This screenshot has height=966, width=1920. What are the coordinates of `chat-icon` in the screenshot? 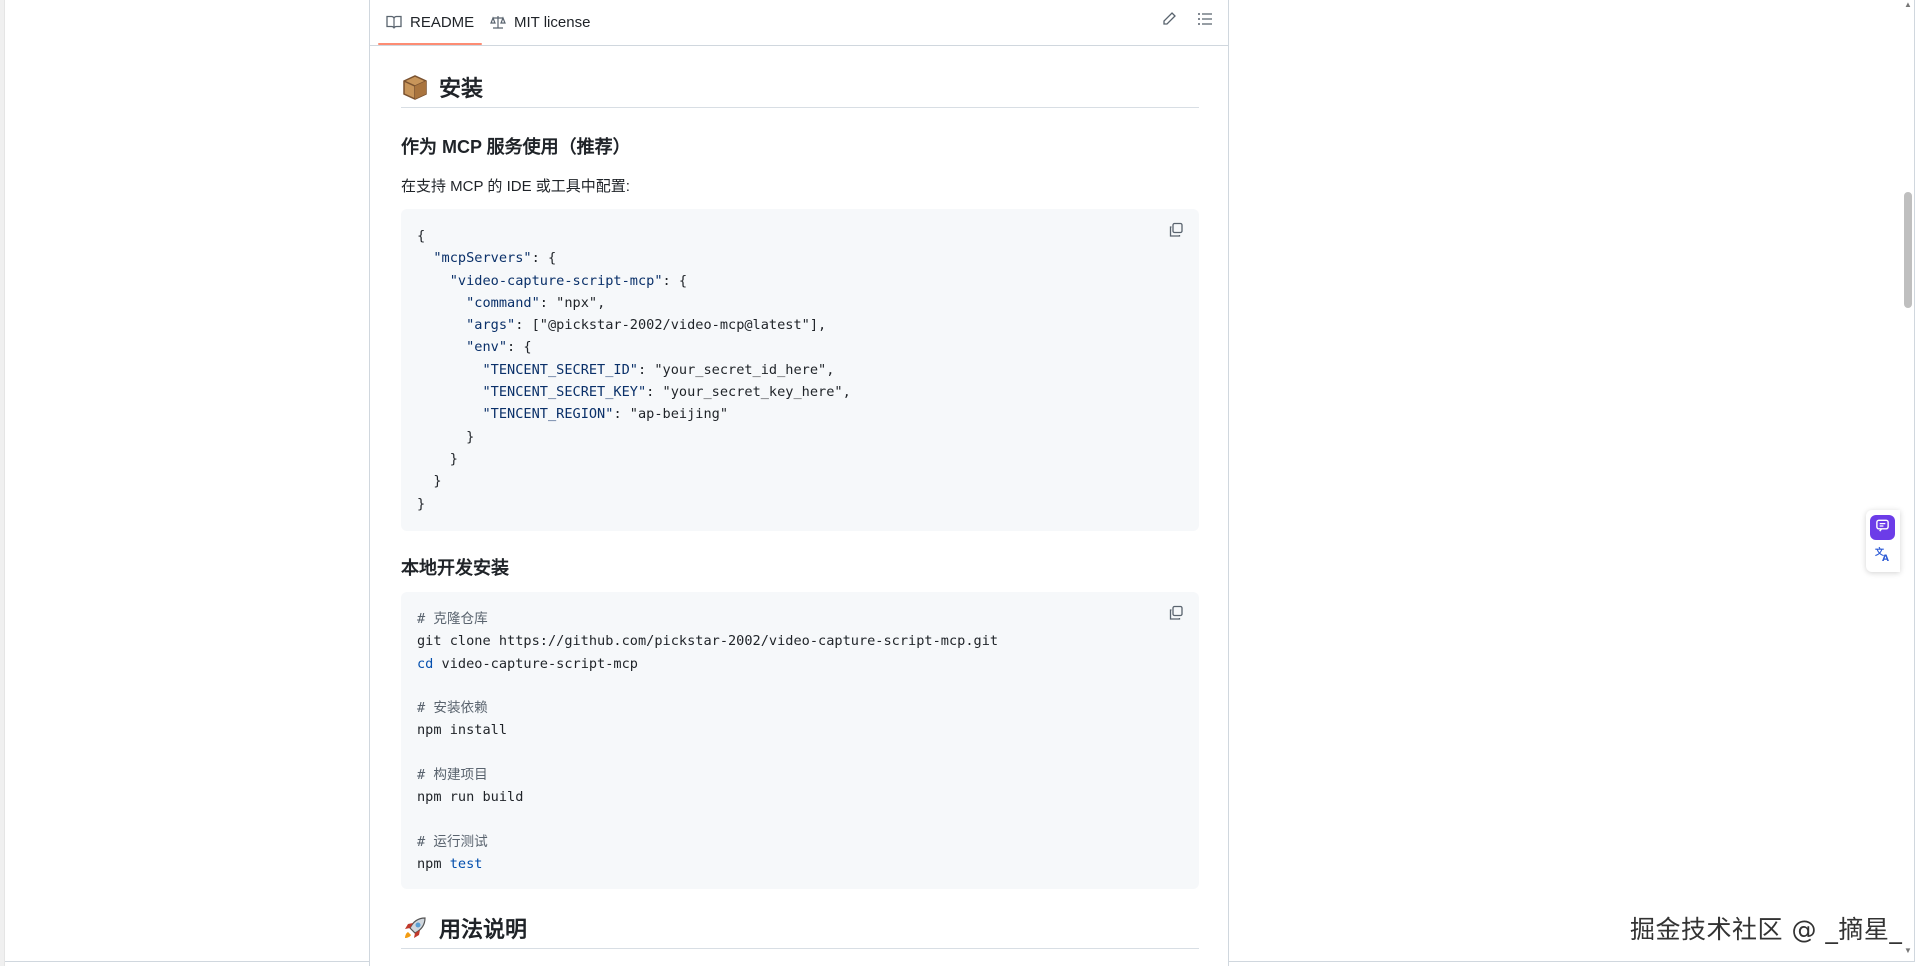 It's located at (1882, 528).